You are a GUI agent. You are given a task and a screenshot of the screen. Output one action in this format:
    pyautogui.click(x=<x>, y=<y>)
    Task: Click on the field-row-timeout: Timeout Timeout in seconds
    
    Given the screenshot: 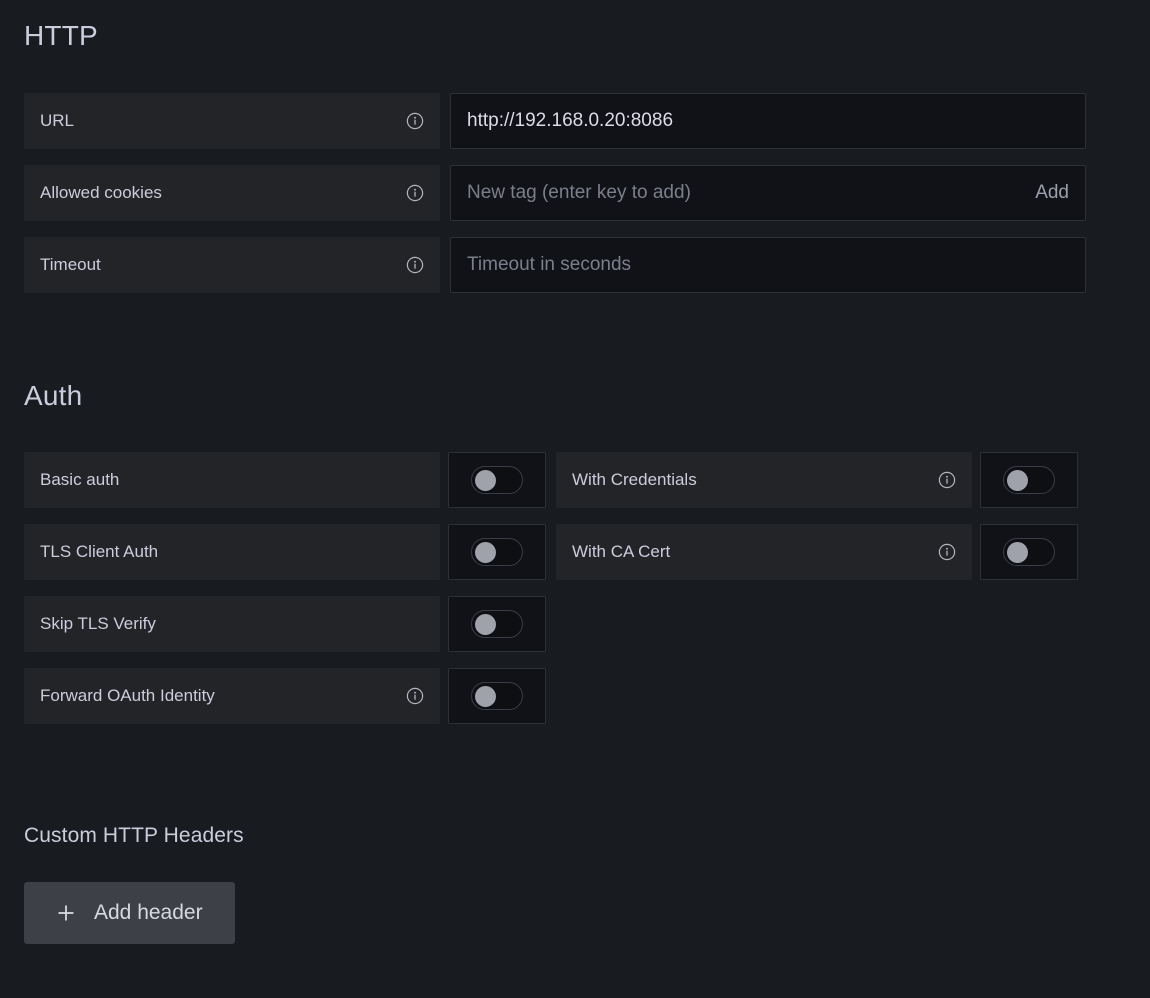 What is the action you would take?
    pyautogui.click(x=555, y=265)
    